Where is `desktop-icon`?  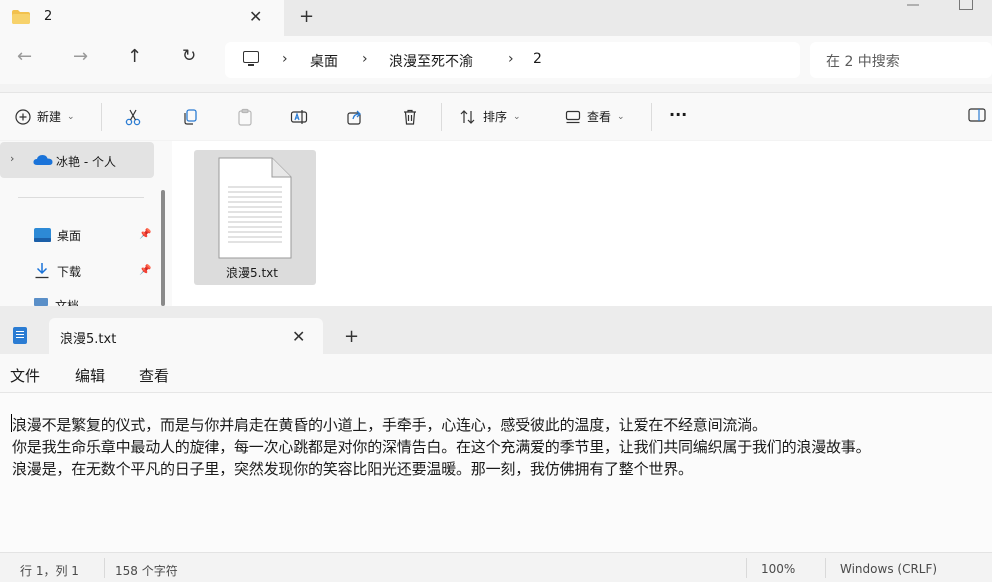
desktop-icon is located at coordinates (42, 235).